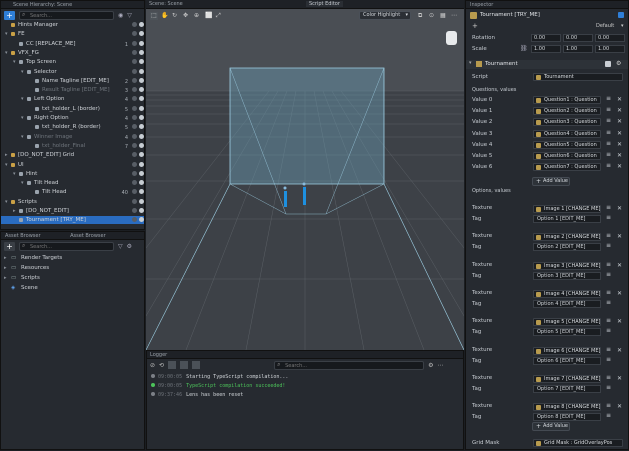 This screenshot has height=451, width=629. Describe the element at coordinates (208, 15) in the screenshot. I see `rect-tool-icon: ⬜` at that location.